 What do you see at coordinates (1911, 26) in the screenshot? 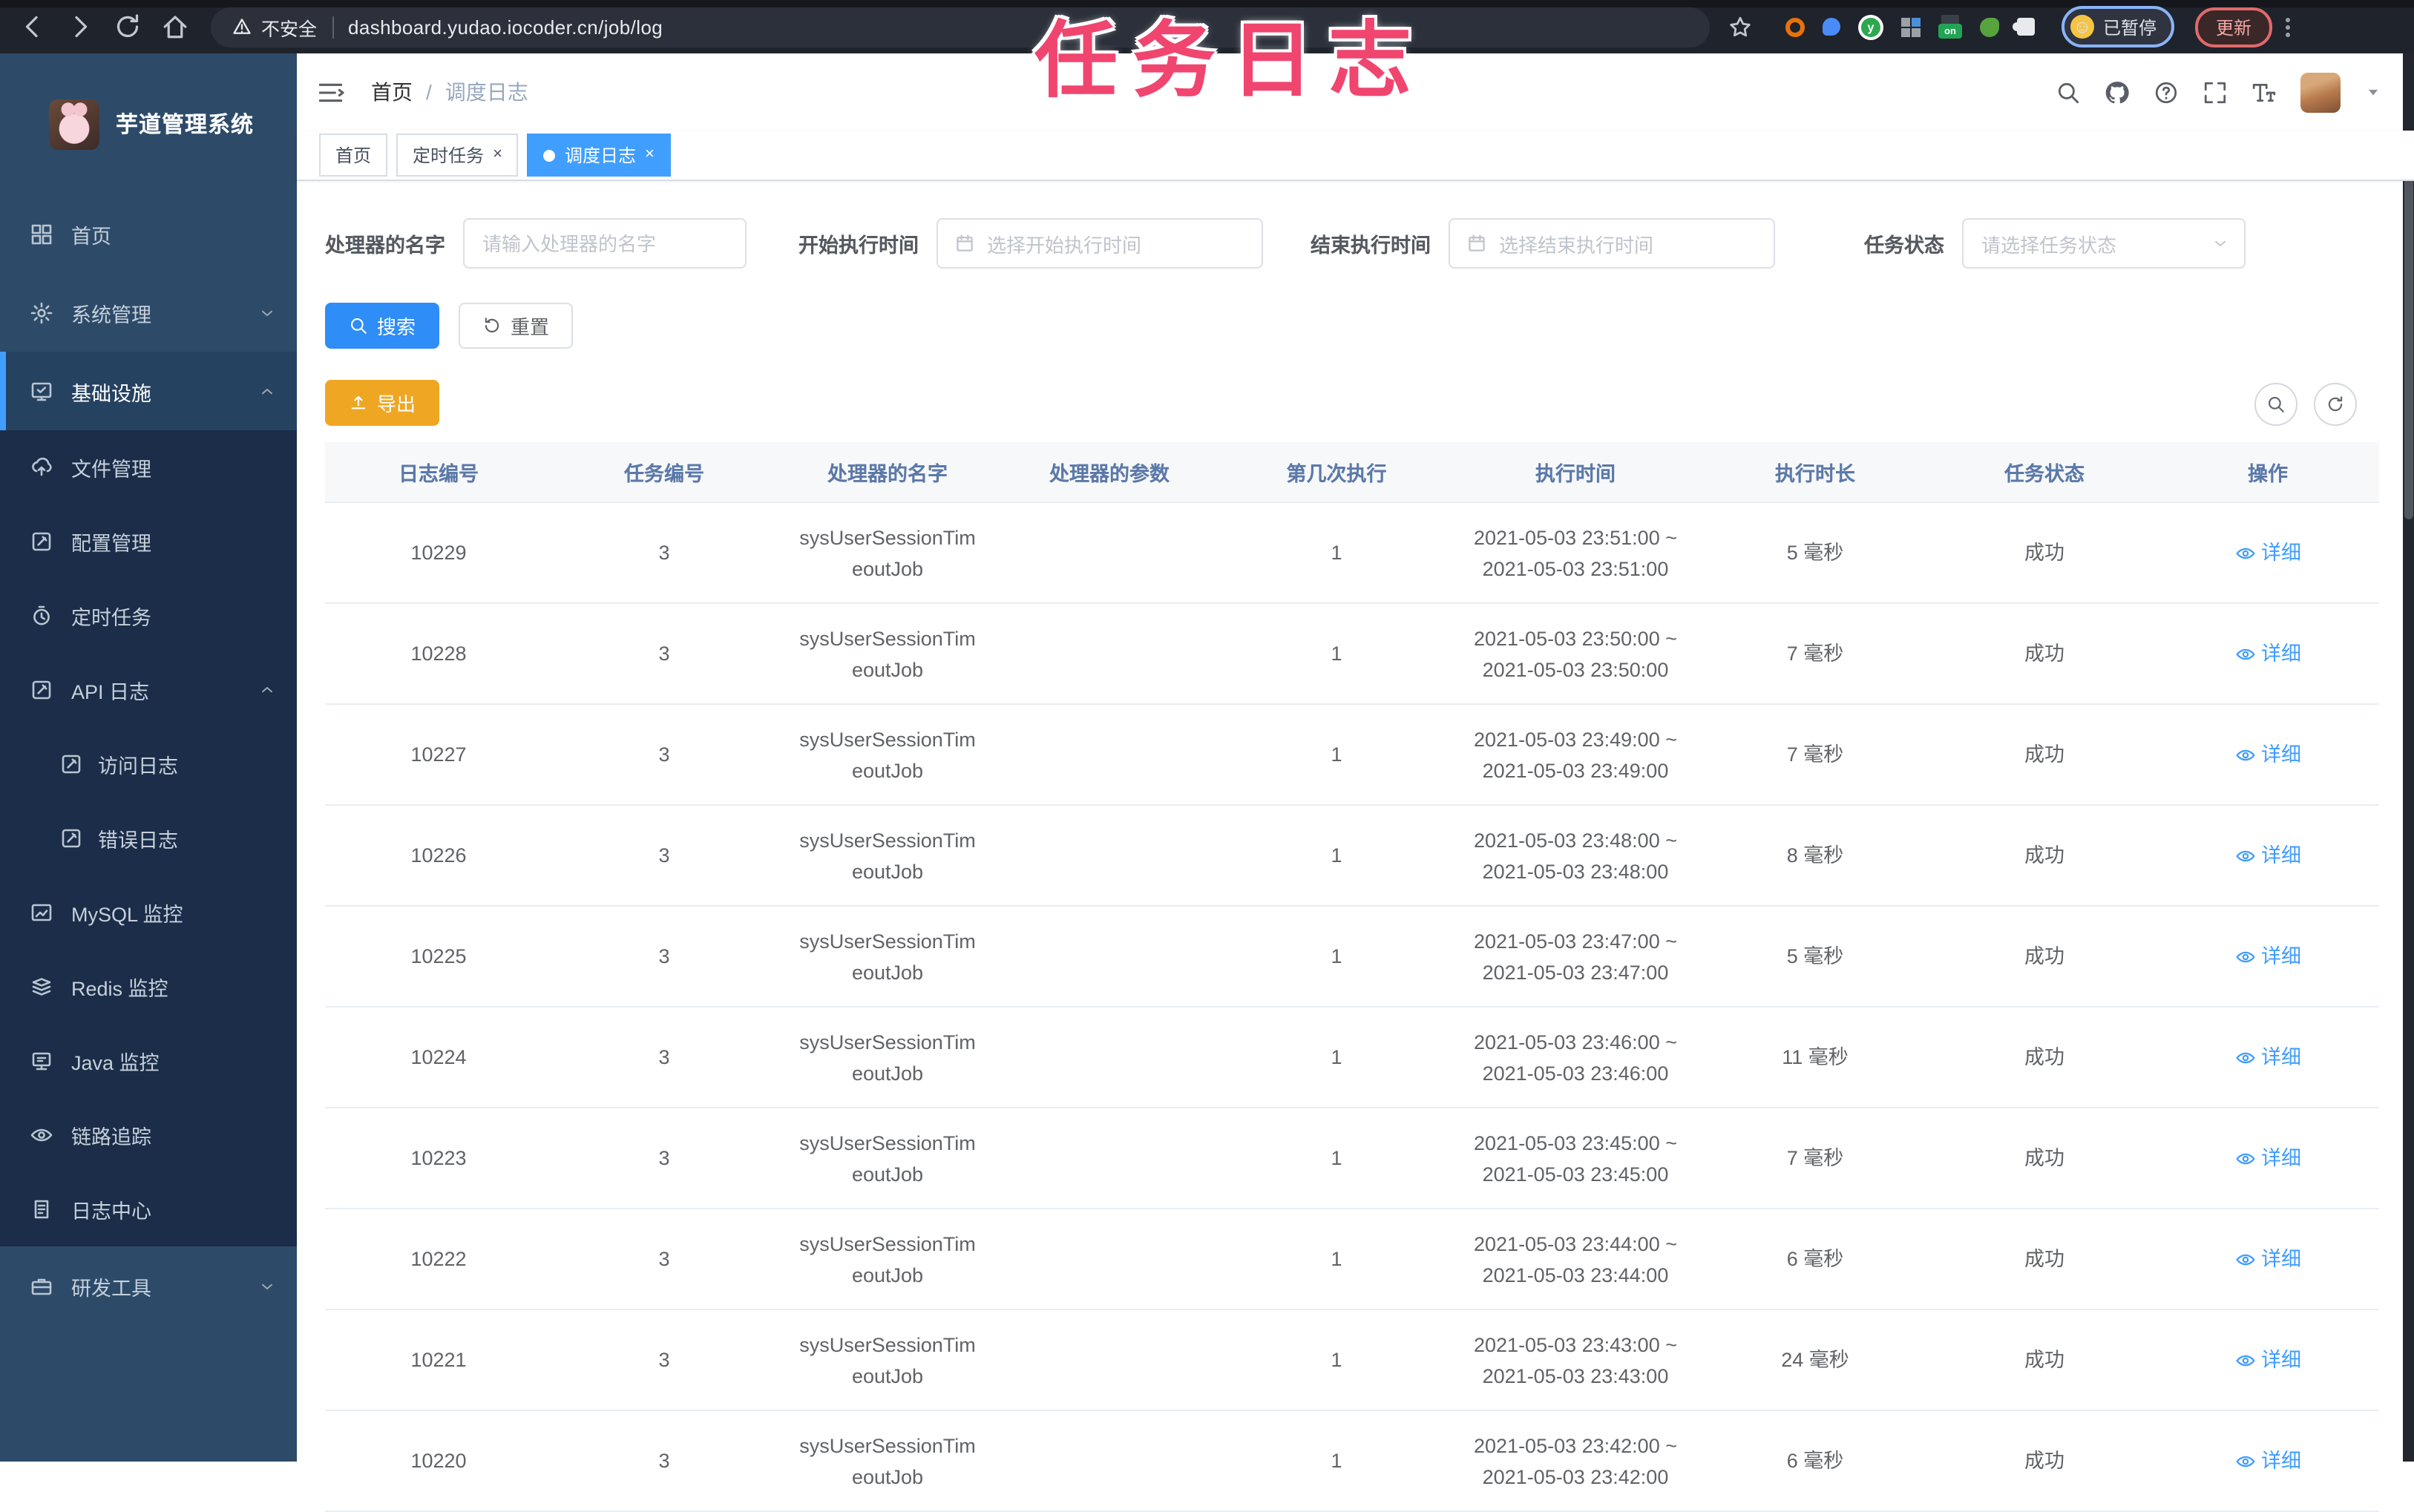
I see `extension-grid-icon` at bounding box center [1911, 26].